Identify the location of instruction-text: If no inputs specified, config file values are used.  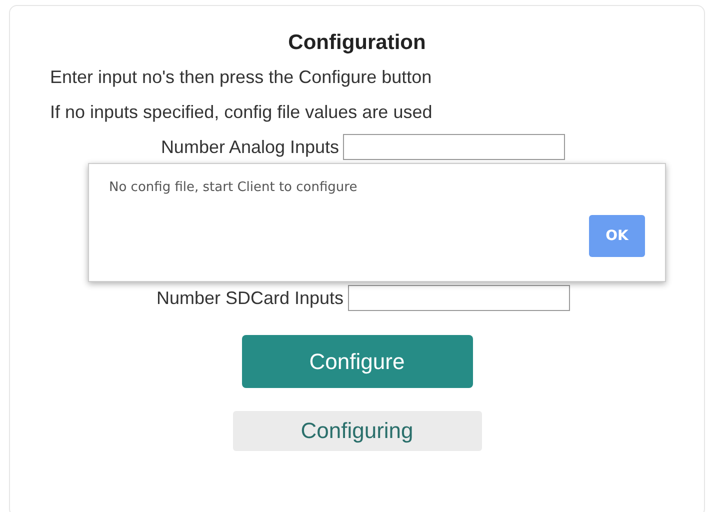
(241, 112).